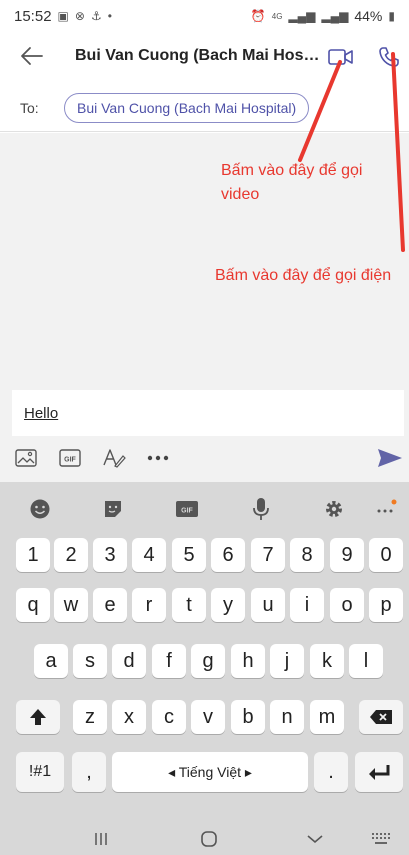 The height and width of the screenshot is (855, 409). I want to click on letter-row-3: z x c v b n m, so click(204, 720).